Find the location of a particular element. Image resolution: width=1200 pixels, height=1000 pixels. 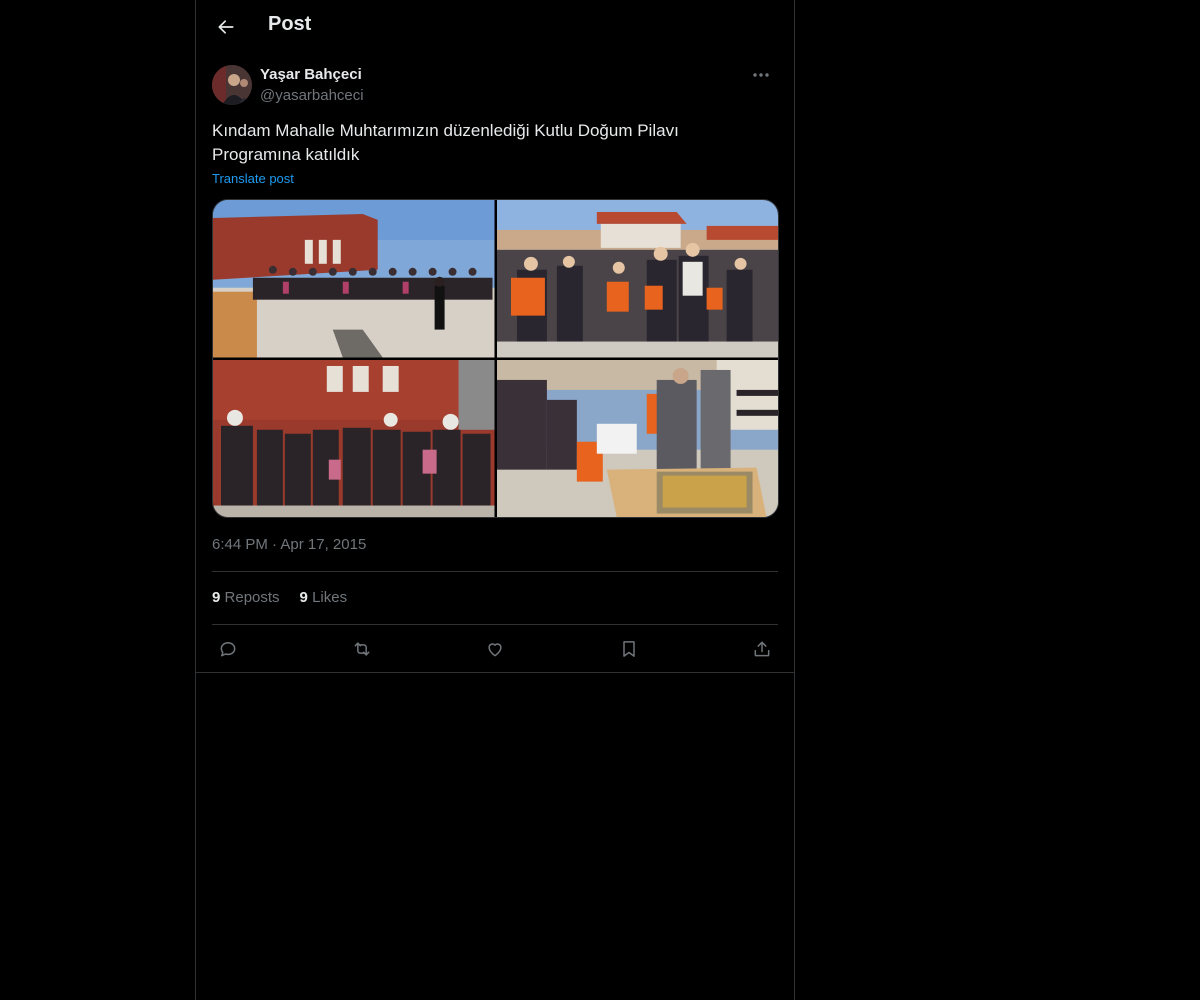

back-button is located at coordinates (226, 27).